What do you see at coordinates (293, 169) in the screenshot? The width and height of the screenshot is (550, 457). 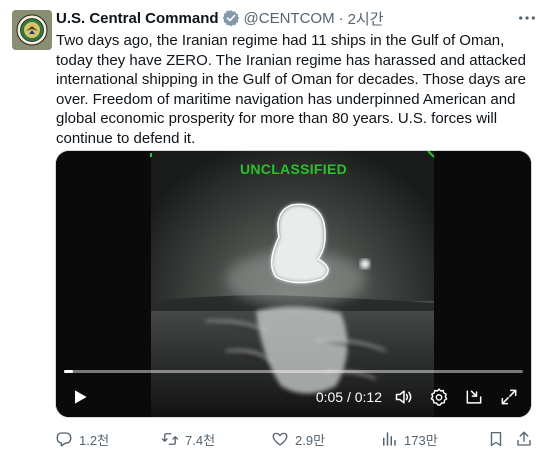 I see `unclassified-label: UNCLASSIFIED` at bounding box center [293, 169].